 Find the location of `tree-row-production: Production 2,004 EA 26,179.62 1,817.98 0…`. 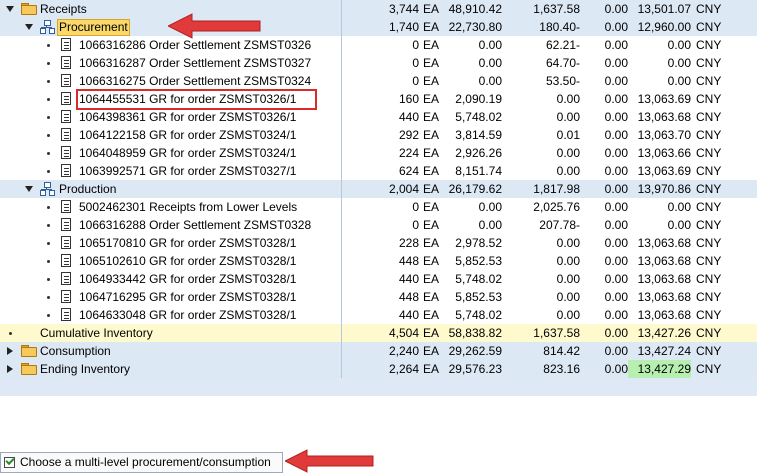

tree-row-production: Production 2,004 EA 26,179.62 1,817.98 0… is located at coordinates (378, 189).